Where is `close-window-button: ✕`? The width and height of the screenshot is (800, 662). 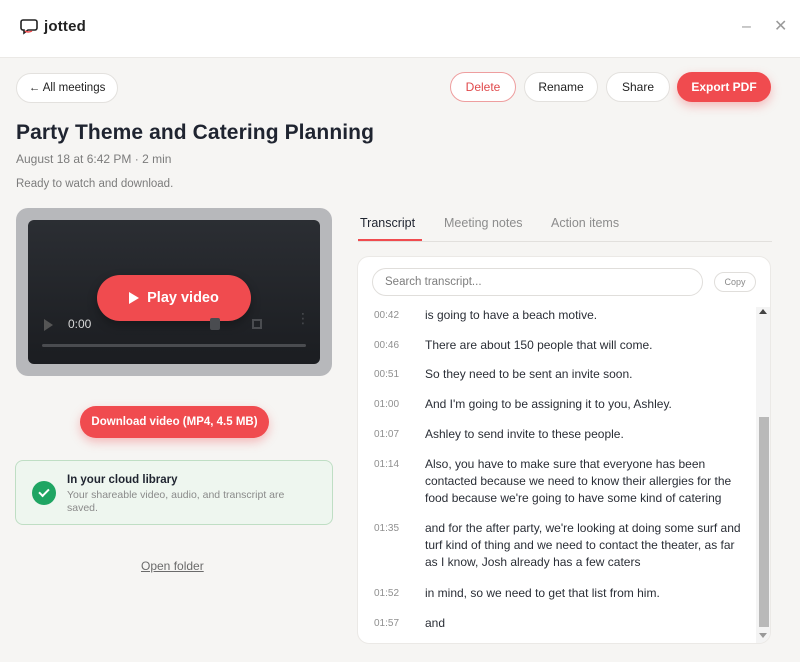 close-window-button: ✕ is located at coordinates (780, 26).